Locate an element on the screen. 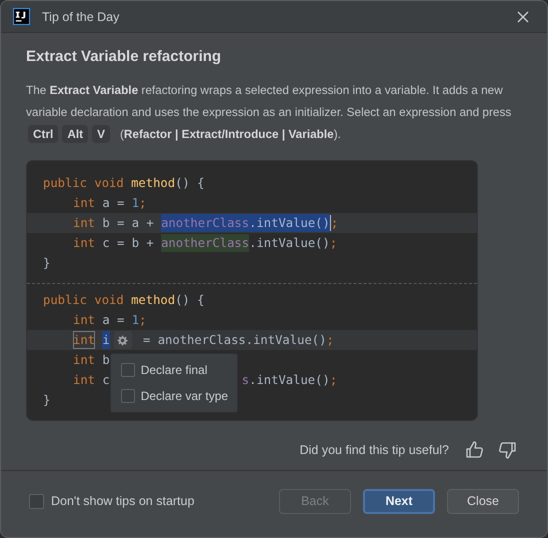 This screenshot has width=548, height=538. code-token: b is located at coordinates (105, 360).